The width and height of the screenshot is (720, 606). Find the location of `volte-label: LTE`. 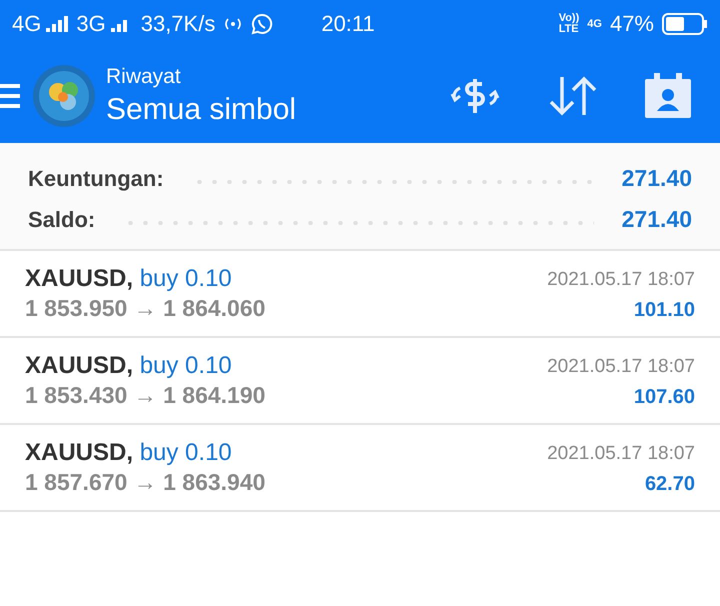

volte-label: LTE is located at coordinates (569, 29).